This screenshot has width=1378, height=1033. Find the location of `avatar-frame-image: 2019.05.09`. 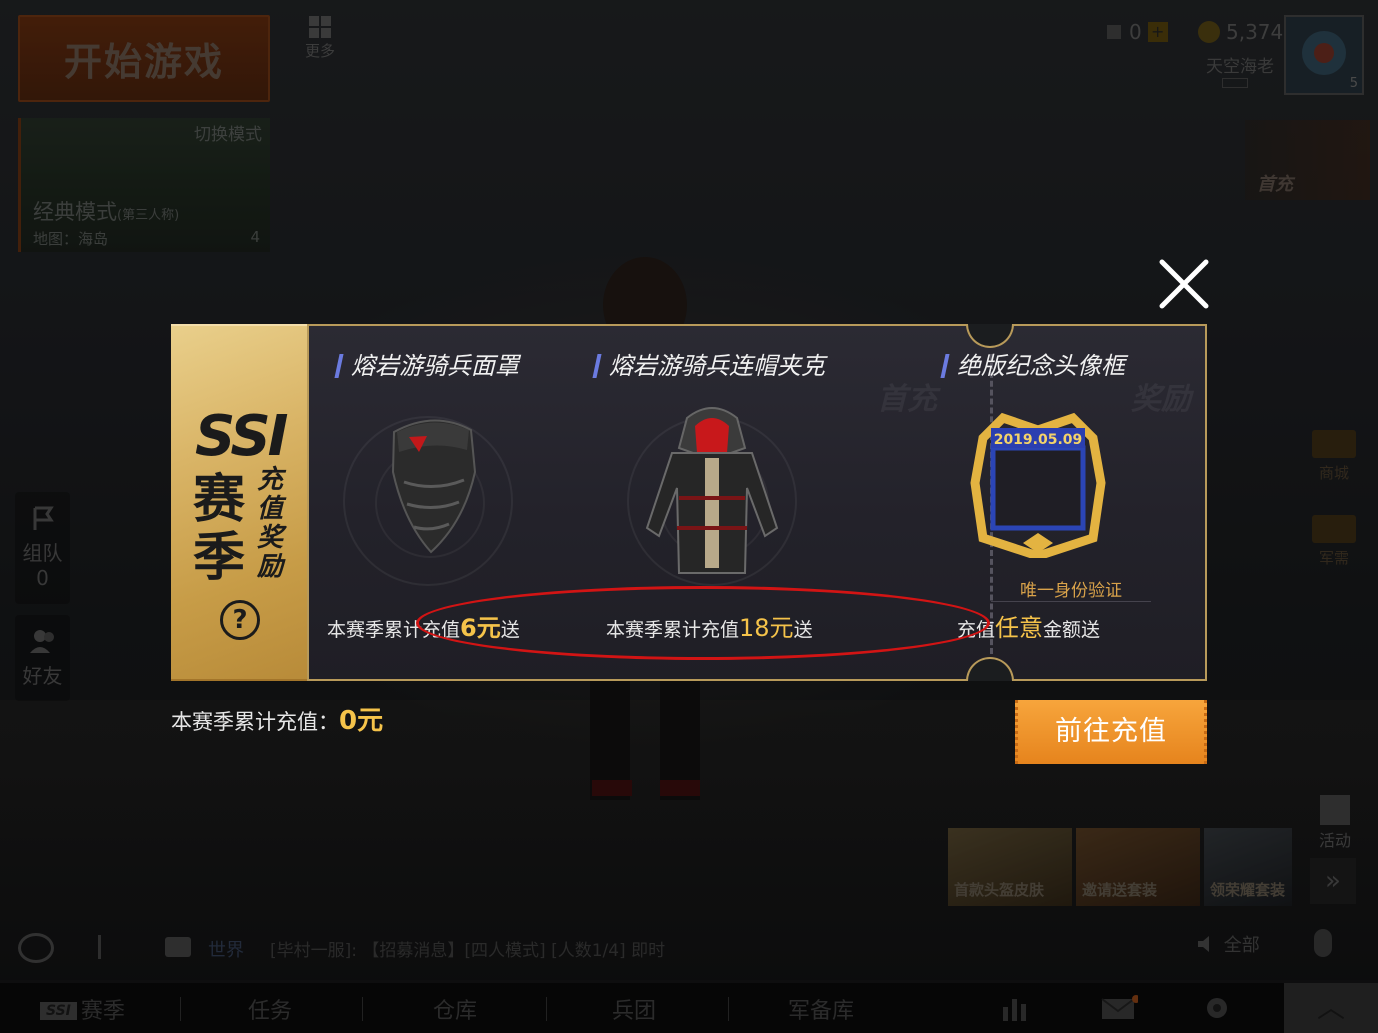

avatar-frame-image: 2019.05.09 is located at coordinates (1038, 483).